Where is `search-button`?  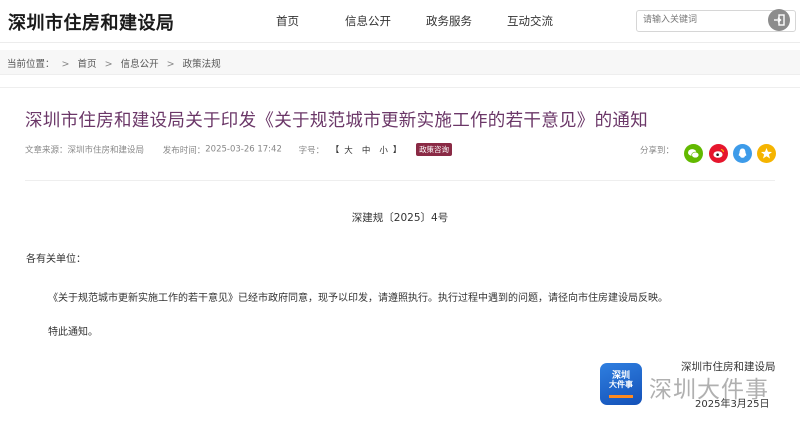
search-button is located at coordinates (779, 20).